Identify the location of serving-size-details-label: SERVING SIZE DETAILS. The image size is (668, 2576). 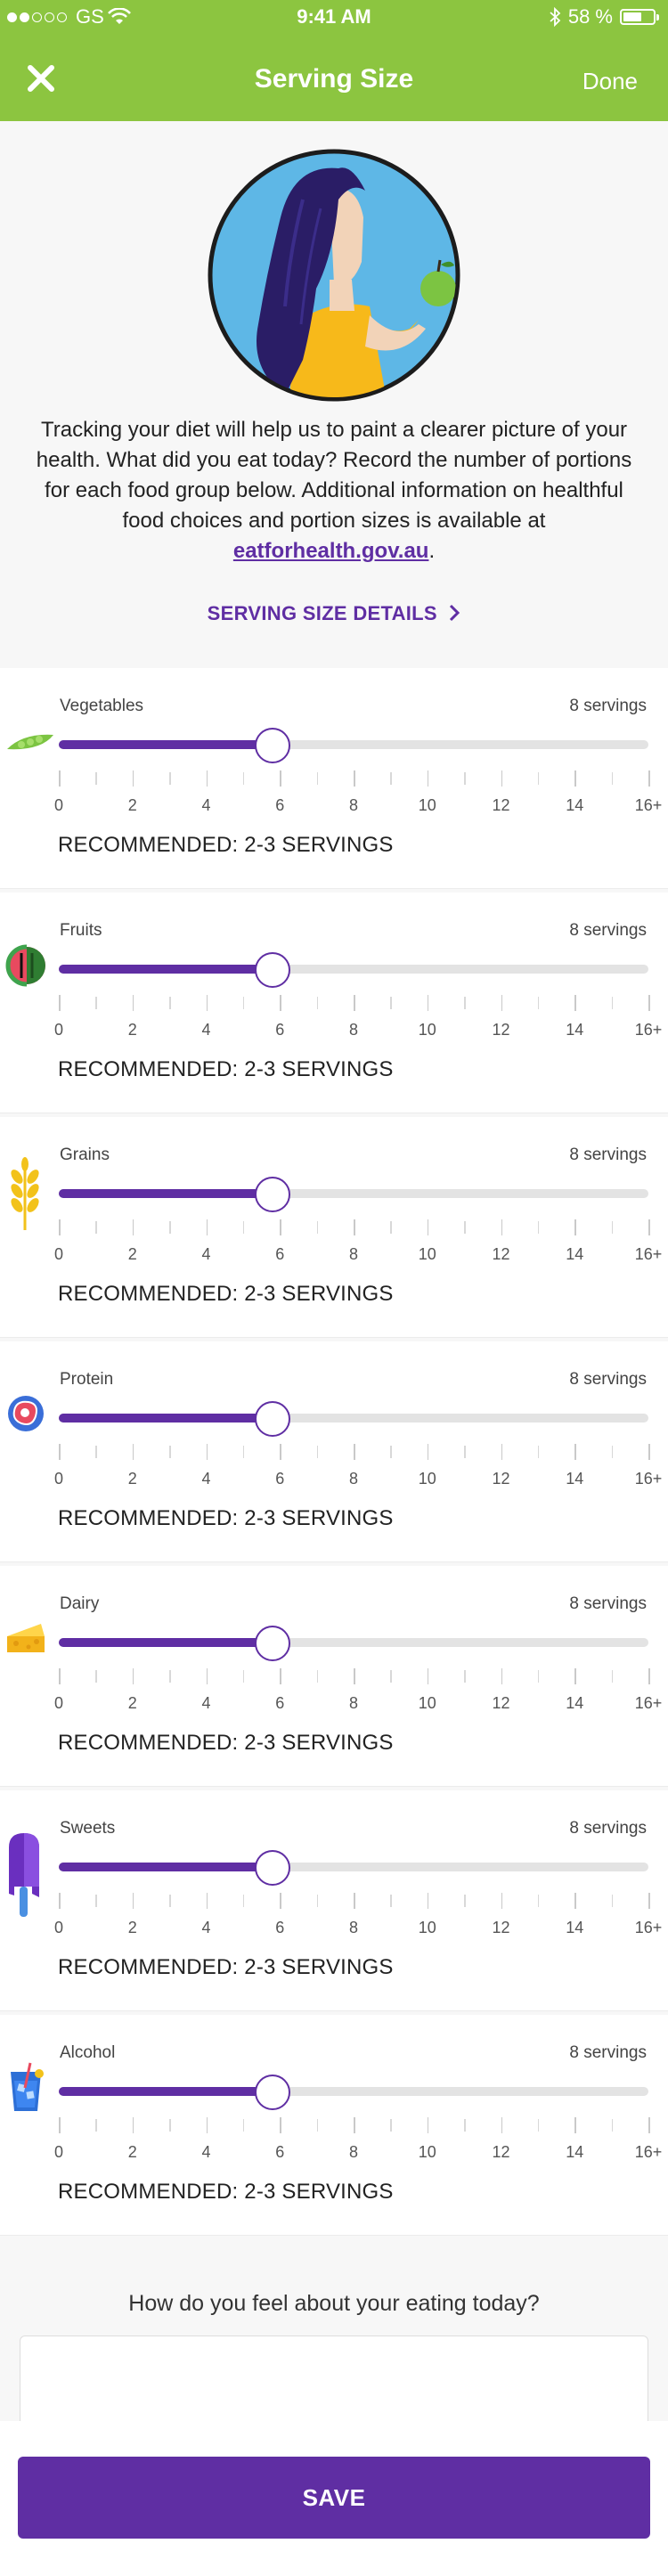
(322, 613).